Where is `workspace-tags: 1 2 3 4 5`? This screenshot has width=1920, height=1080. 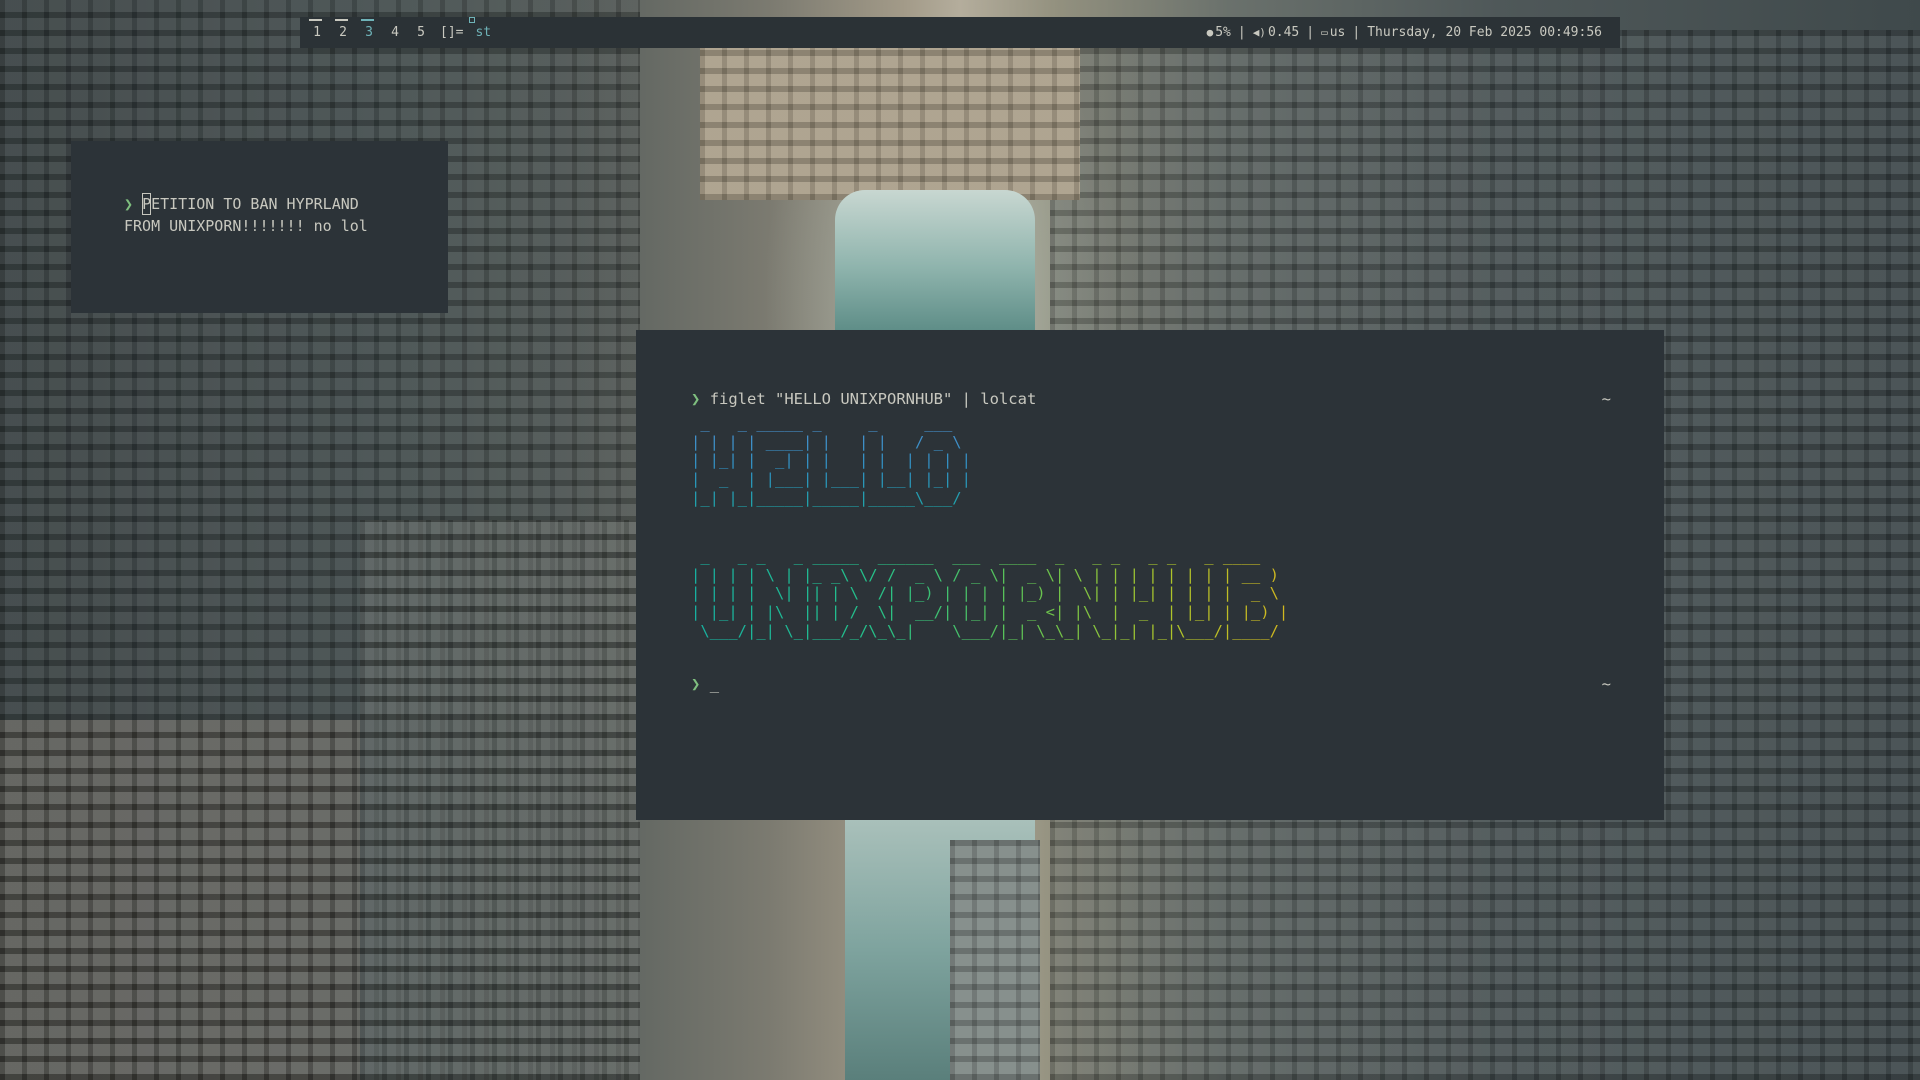
workspace-tags: 1 2 3 4 5 is located at coordinates (367, 32).